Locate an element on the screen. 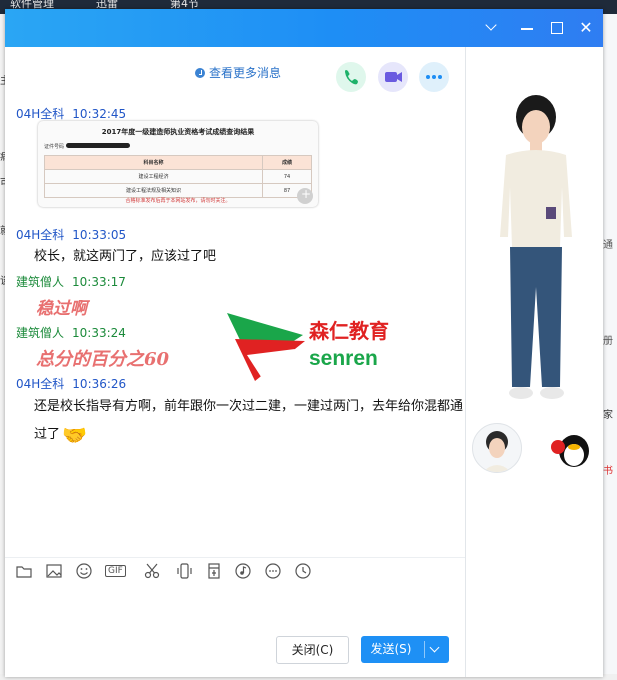  voice-call-button is located at coordinates (351, 77).